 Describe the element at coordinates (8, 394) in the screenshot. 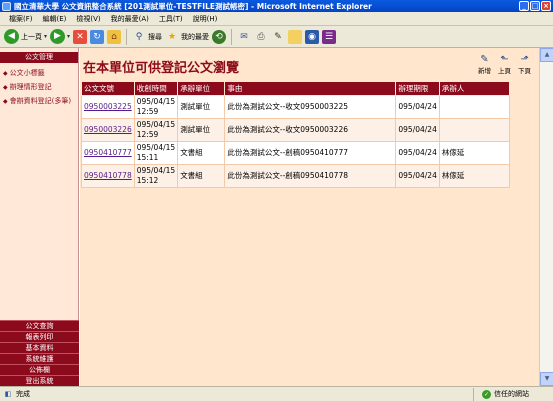

I see `page-icon: ◧` at that location.